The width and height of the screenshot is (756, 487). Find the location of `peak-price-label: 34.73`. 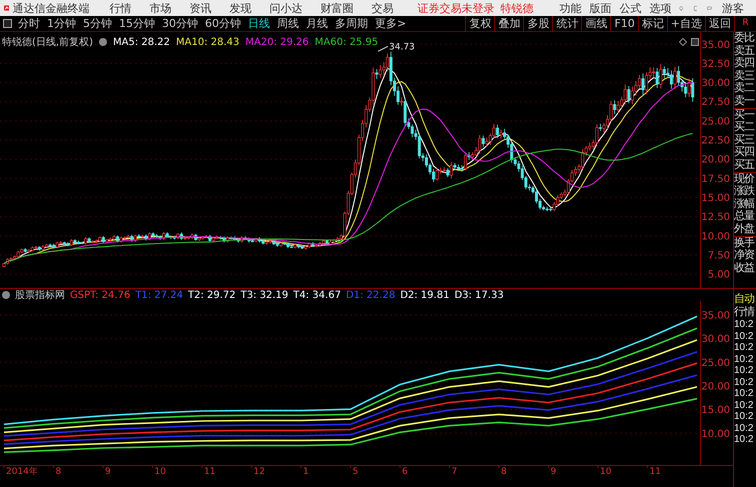

peak-price-label: 34.73 is located at coordinates (402, 47).